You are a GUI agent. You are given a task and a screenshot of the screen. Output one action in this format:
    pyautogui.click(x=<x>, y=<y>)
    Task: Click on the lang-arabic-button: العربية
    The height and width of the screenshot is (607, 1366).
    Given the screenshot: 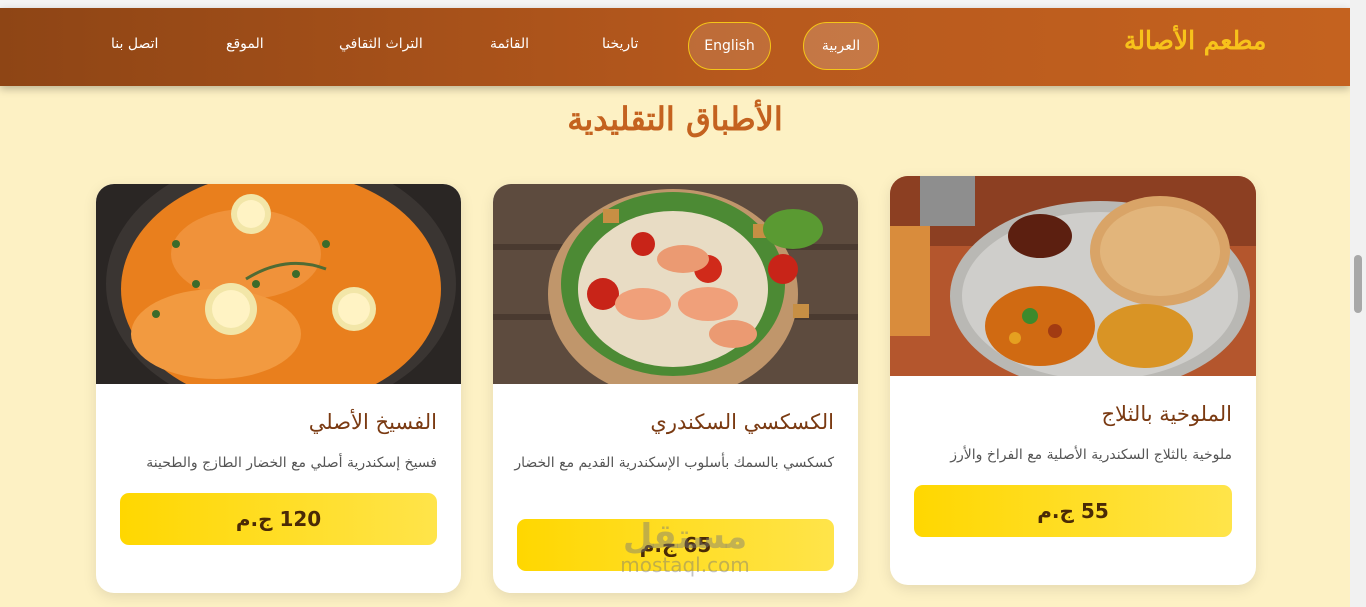 What is the action you would take?
    pyautogui.click(x=841, y=46)
    